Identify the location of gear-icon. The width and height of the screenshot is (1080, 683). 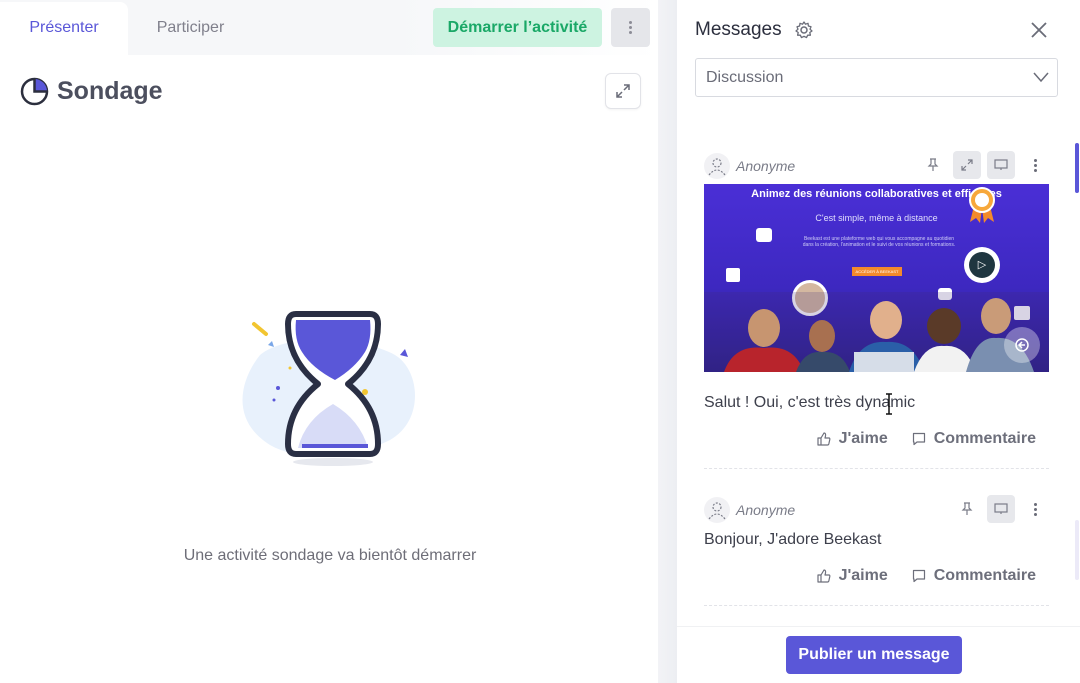
(804, 30).